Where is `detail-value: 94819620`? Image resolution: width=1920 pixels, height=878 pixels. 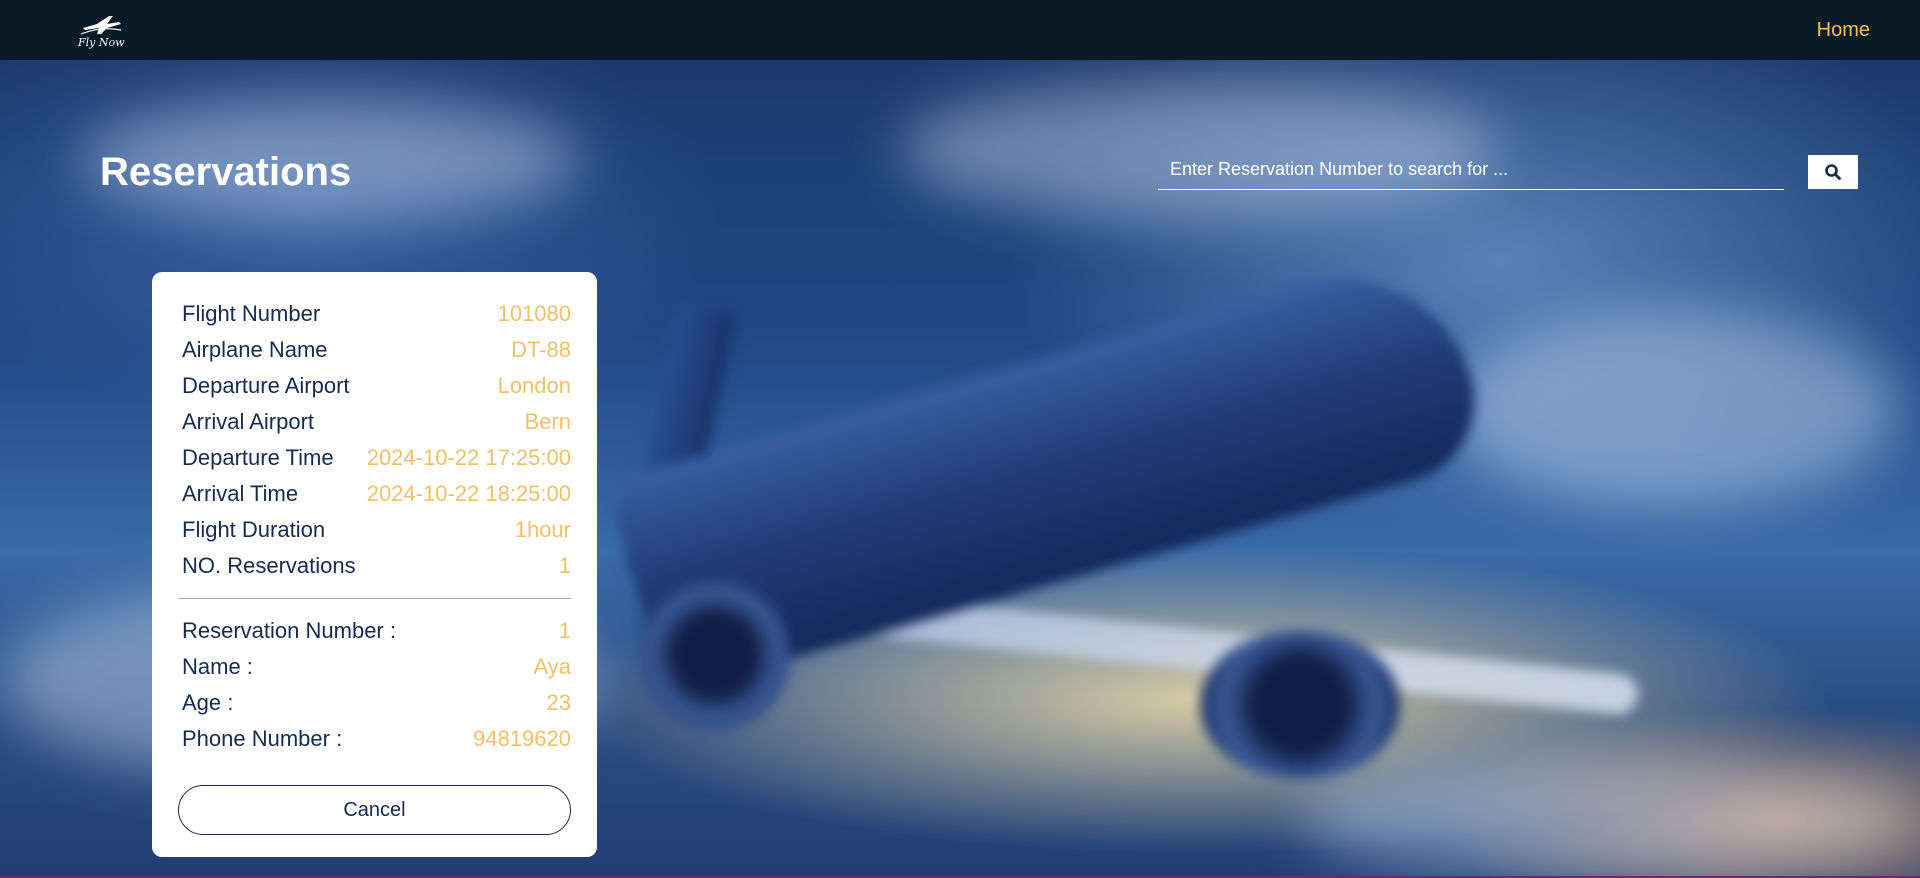 detail-value: 94819620 is located at coordinates (522, 738).